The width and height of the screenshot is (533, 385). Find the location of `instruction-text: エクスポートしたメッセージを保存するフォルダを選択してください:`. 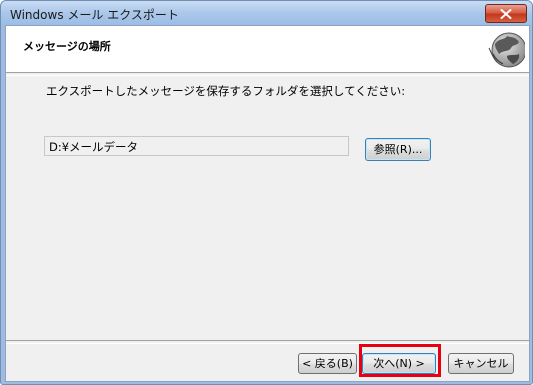

instruction-text: エクスポートしたメッセージを保存するフォルダを選択してください: is located at coordinates (226, 91).